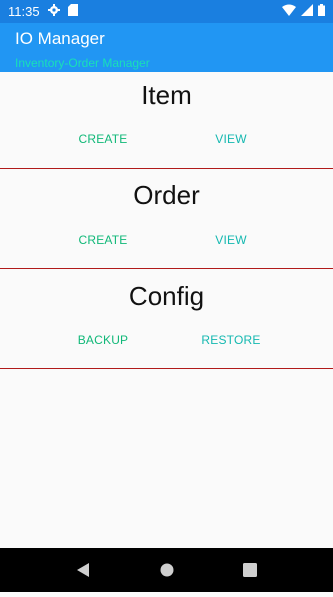 This screenshot has width=333, height=597. Describe the element at coordinates (231, 240) in the screenshot. I see `order-view-button: VIEW` at that location.